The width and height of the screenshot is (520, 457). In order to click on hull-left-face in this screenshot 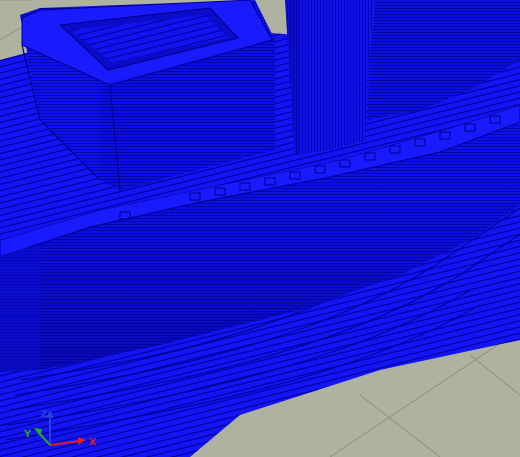, I will do `click(20, 308)`.